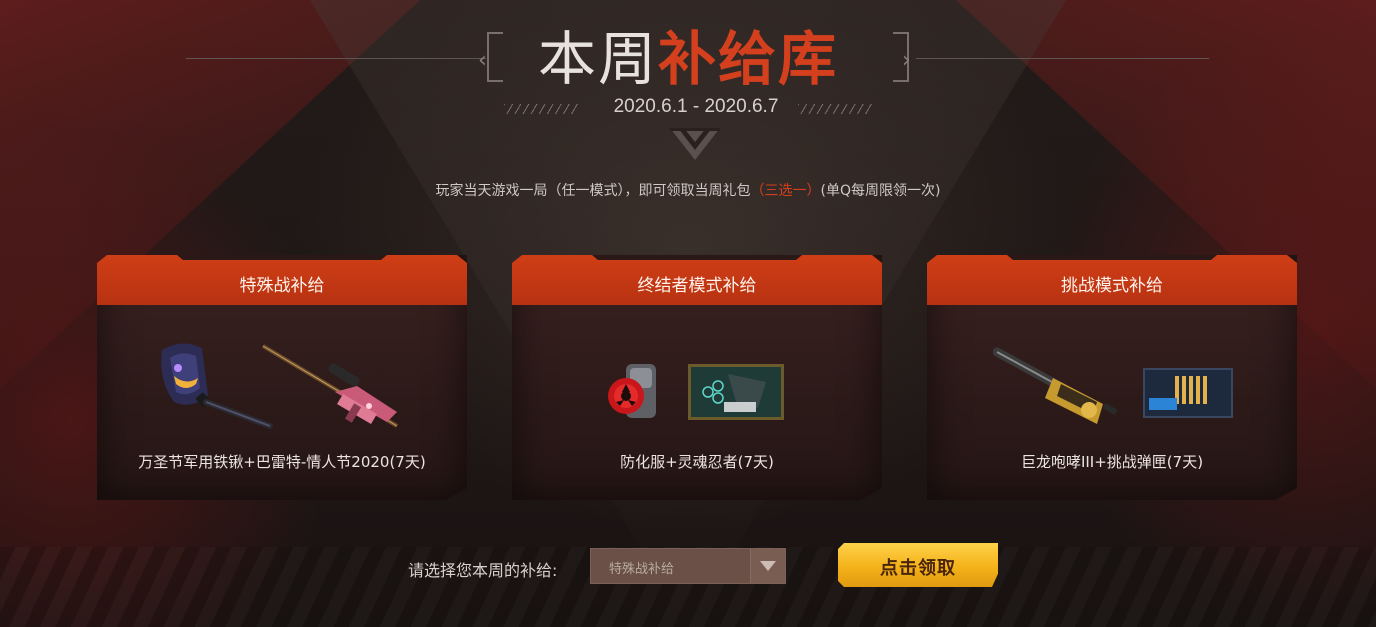 This screenshot has height=627, width=1376. Describe the element at coordinates (632, 391) in the screenshot. I see `hazmat-suit-icon` at that location.